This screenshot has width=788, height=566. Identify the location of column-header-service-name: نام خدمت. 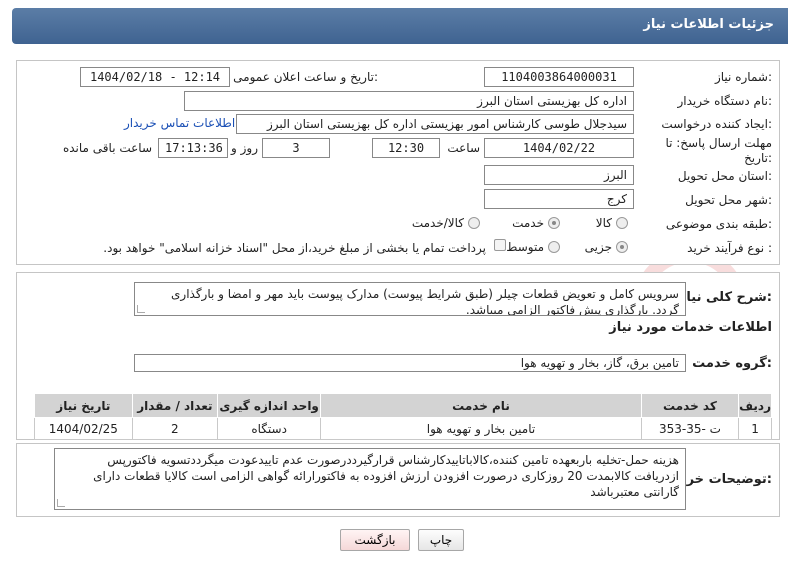
(481, 405).